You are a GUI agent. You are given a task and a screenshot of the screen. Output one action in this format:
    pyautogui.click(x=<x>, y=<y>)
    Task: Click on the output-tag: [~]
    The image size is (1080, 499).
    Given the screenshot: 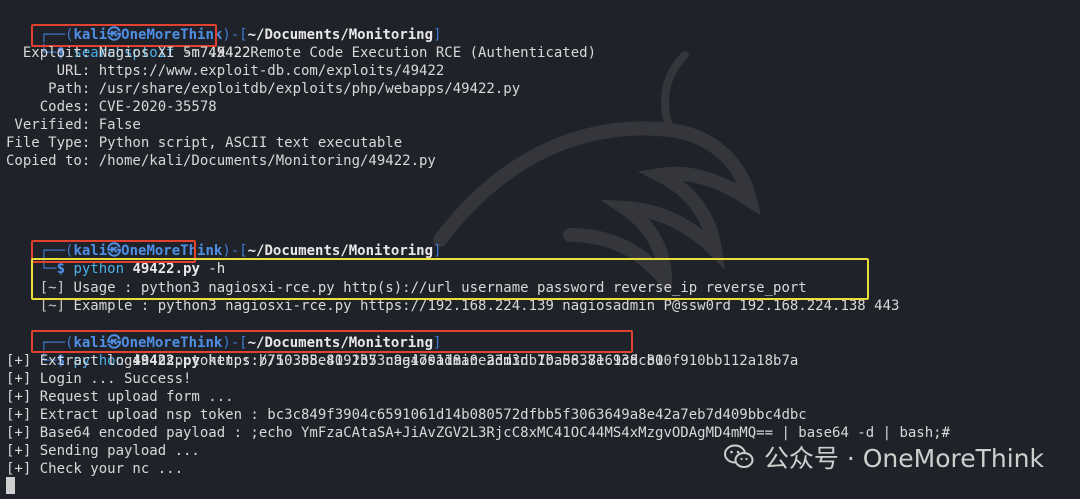 What is the action you would take?
    pyautogui.click(x=56, y=306)
    